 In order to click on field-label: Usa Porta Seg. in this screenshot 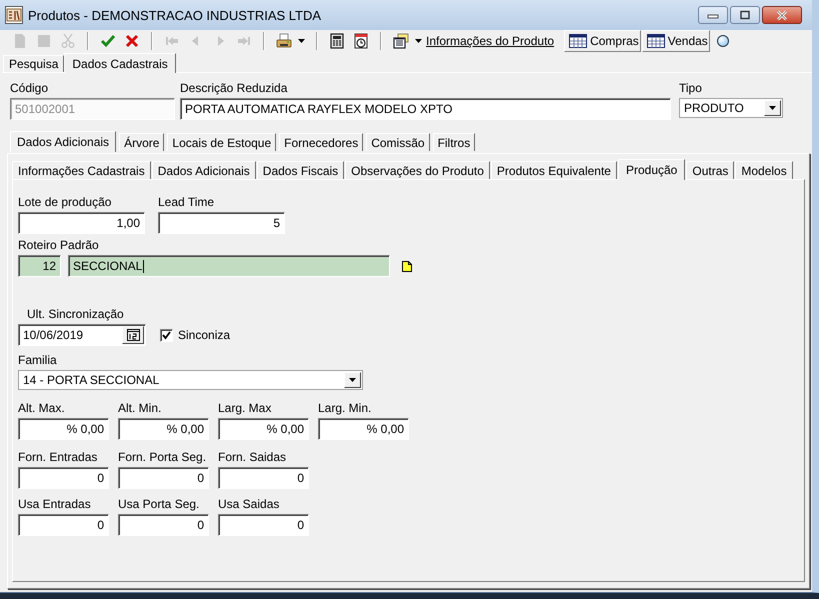, I will do `click(159, 504)`.